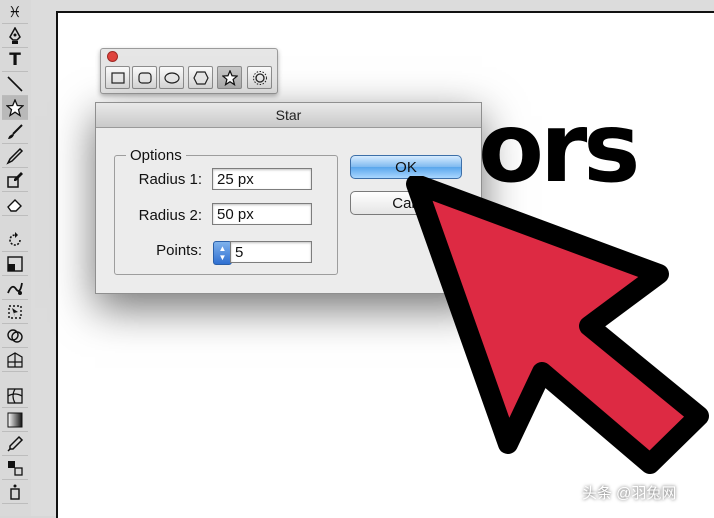  I want to click on star-tool-button, so click(229, 77).